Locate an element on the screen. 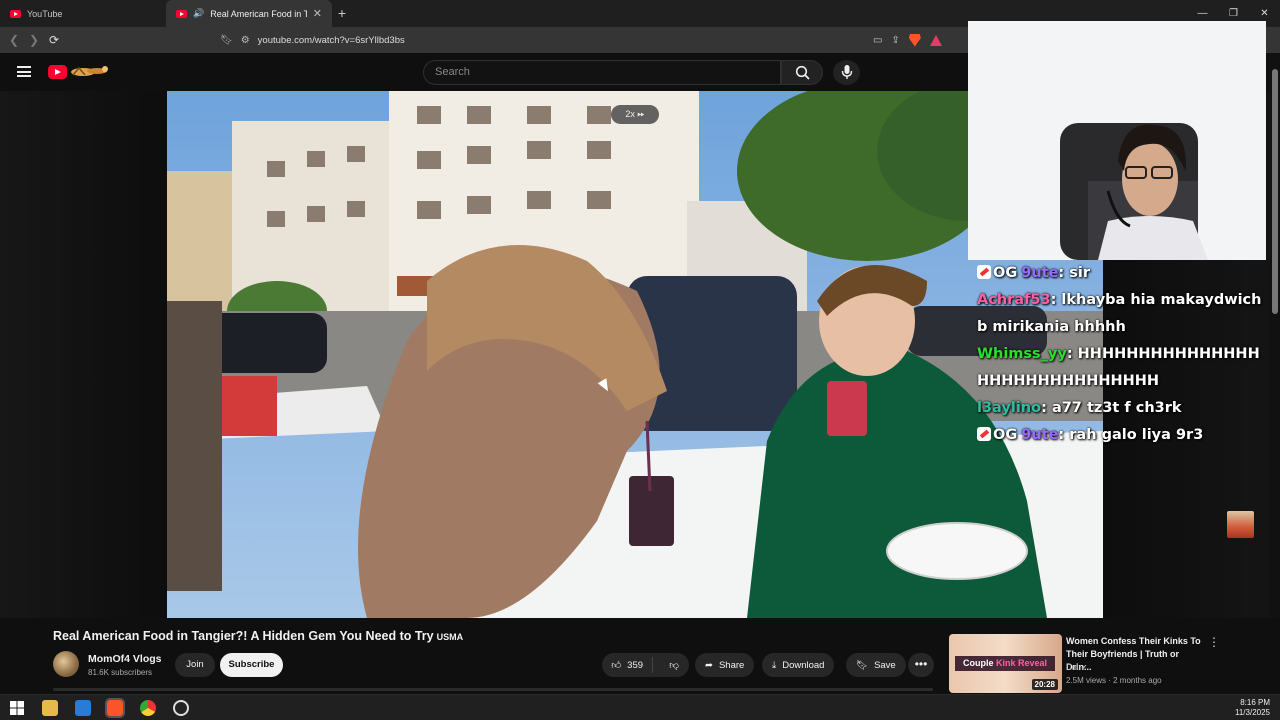 The image size is (1280, 720). clock-time: 8:16 PM is located at coordinates (1255, 702).